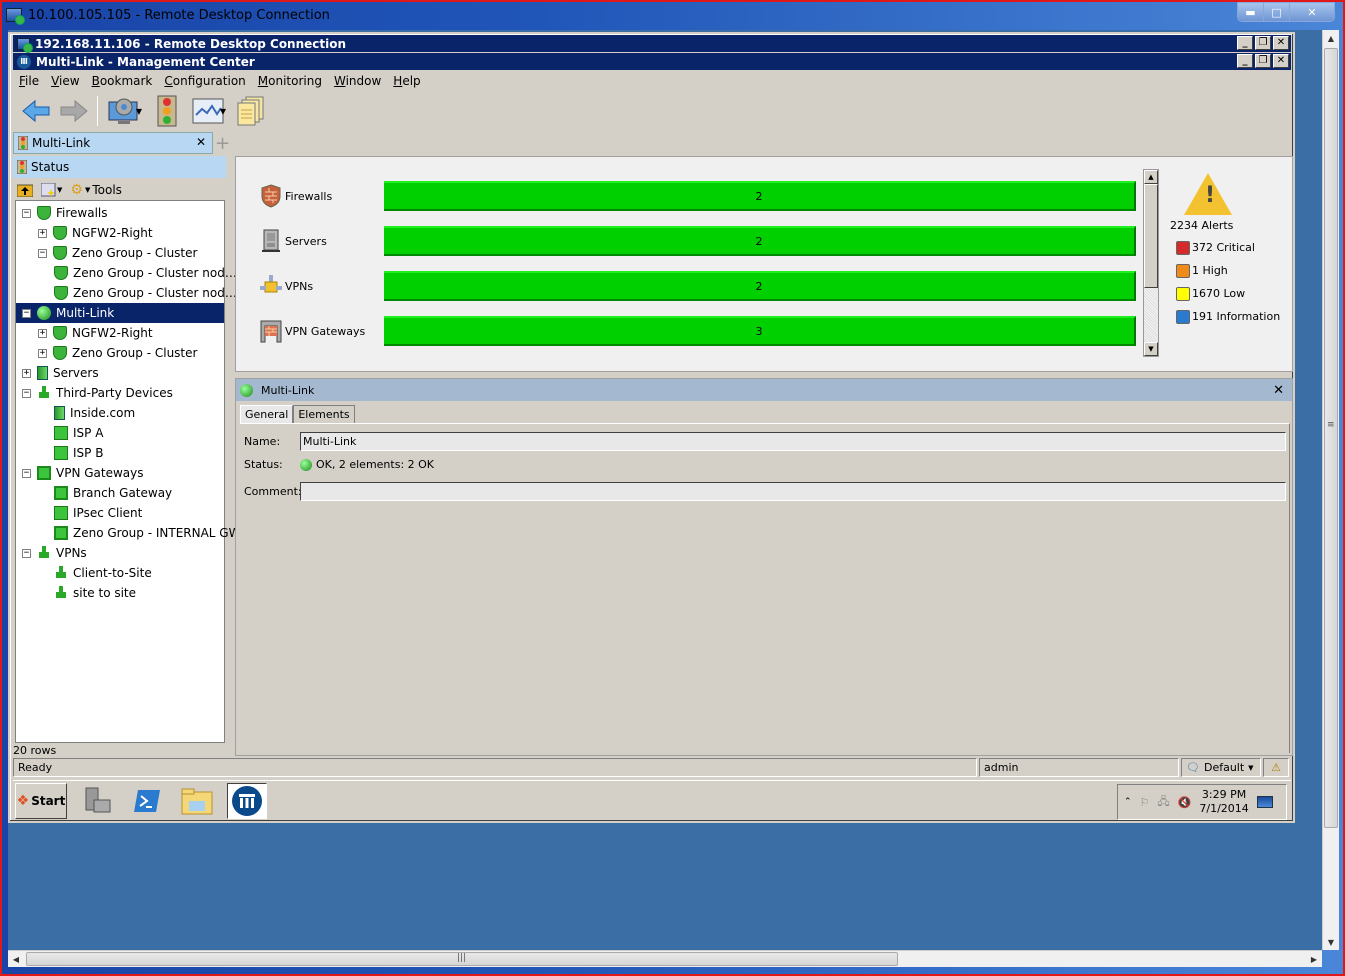 The image size is (1345, 976). Describe the element at coordinates (1233, 247) in the screenshot. I see `alert-severity-item: 372 Critical` at that location.